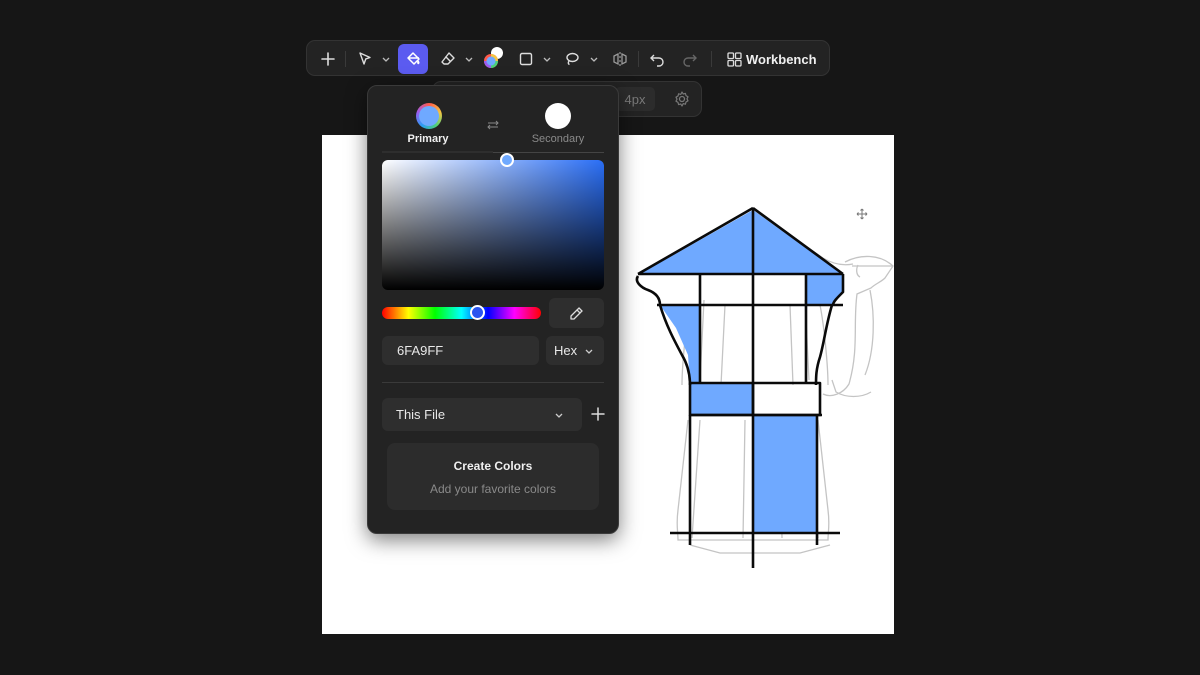 This screenshot has width=1200, height=675. I want to click on saturation-value-handle, so click(507, 160).